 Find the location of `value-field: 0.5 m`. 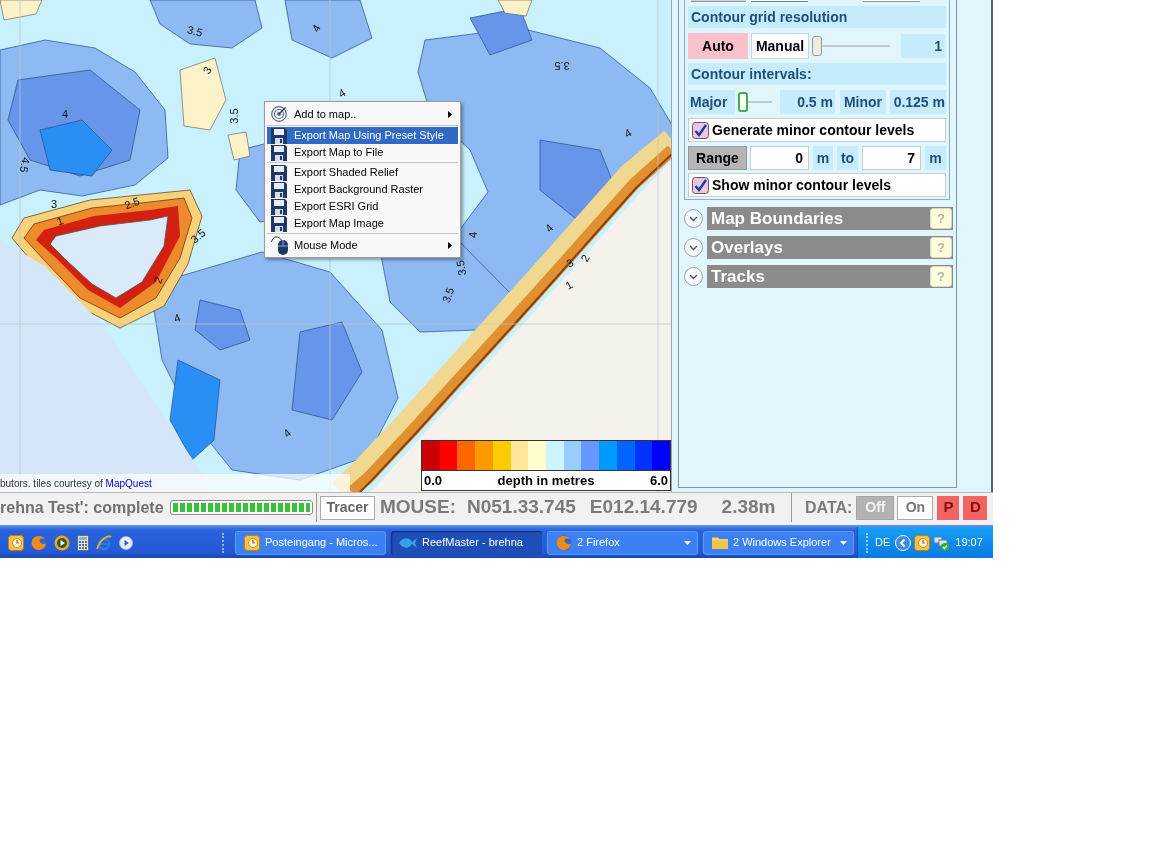

value-field: 0.5 m is located at coordinates (807, 102).